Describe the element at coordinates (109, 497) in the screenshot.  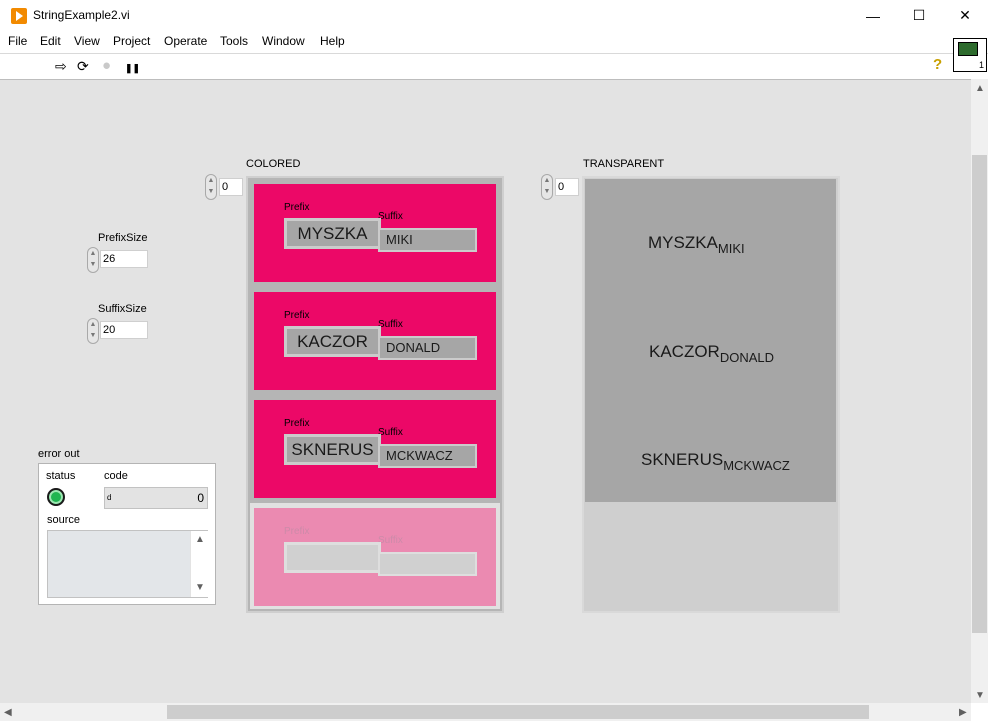
I see `code-radix: d` at that location.